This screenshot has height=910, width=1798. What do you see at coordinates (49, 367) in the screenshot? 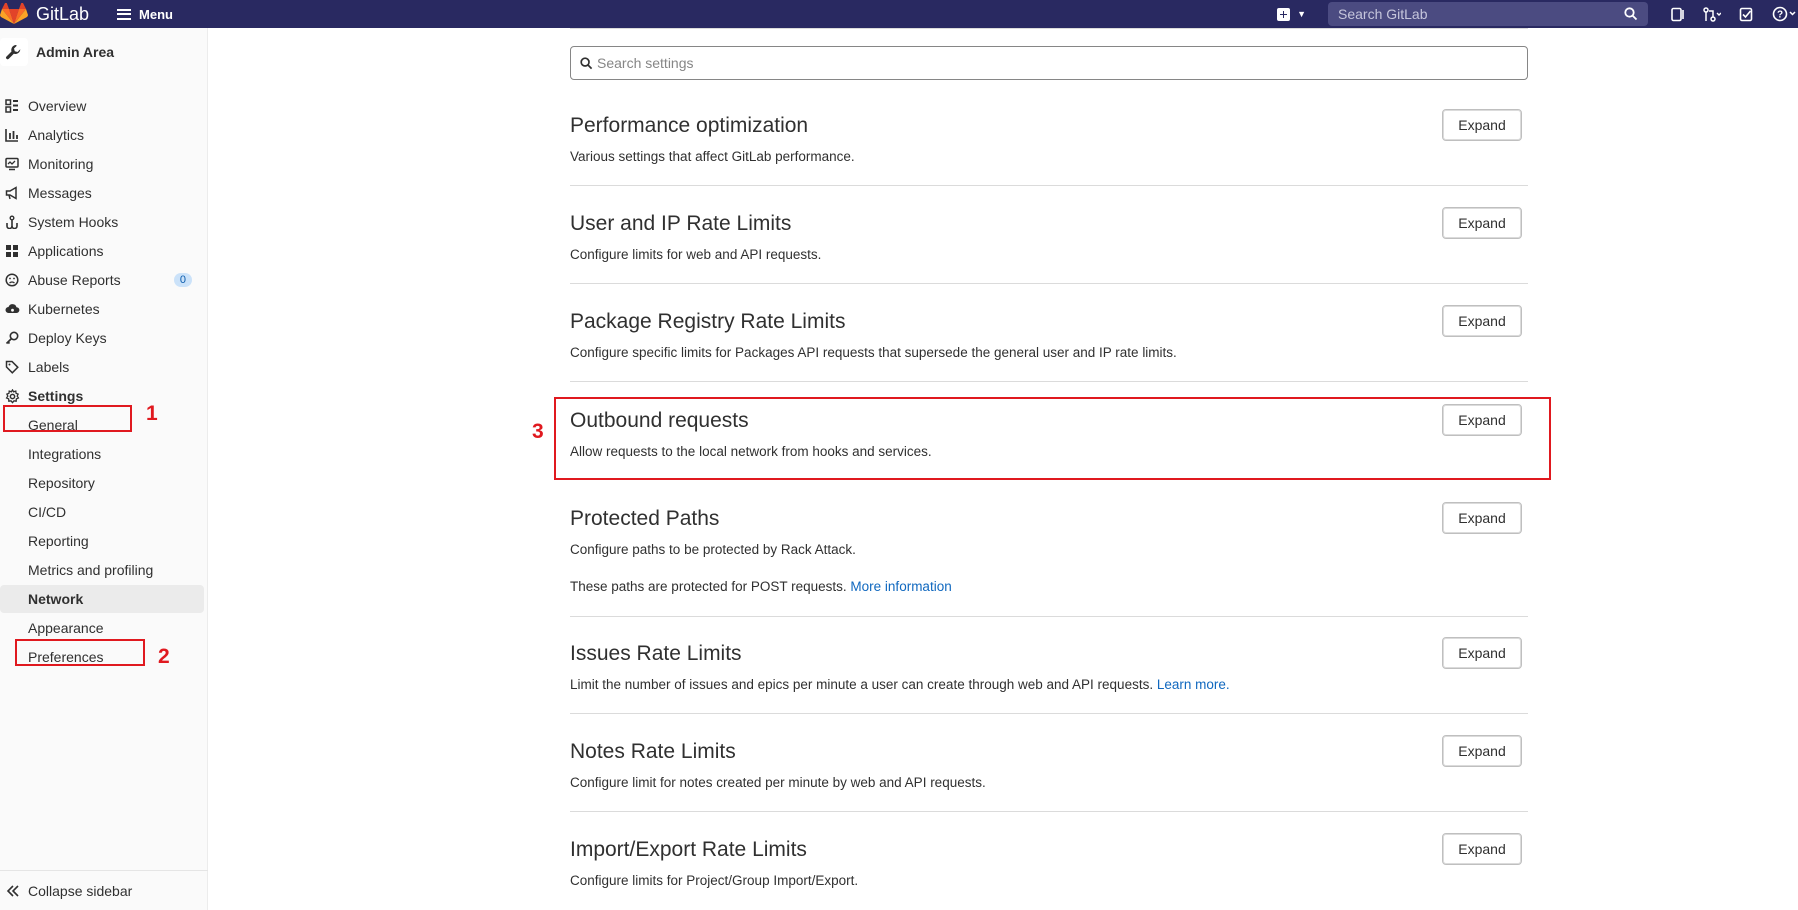
I see `sidebar-item-label: Labels` at bounding box center [49, 367].